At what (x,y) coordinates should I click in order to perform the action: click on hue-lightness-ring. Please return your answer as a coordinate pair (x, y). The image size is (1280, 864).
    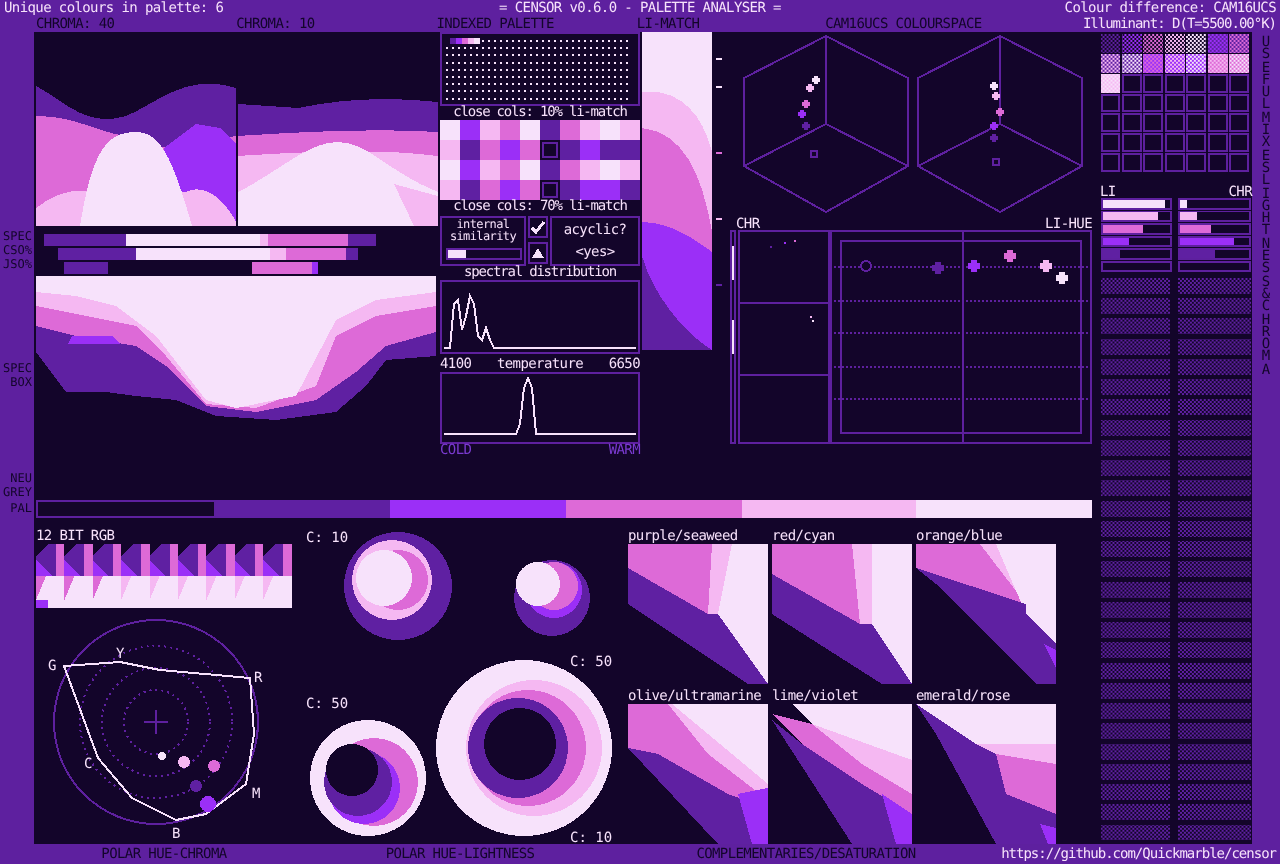
    Looking at the image, I should click on (368, 778).